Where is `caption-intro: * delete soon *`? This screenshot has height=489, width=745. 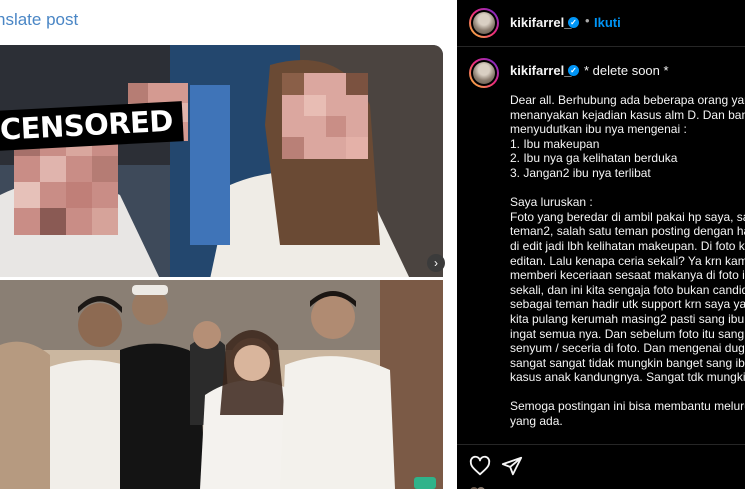
caption-intro: * delete soon * is located at coordinates (626, 70).